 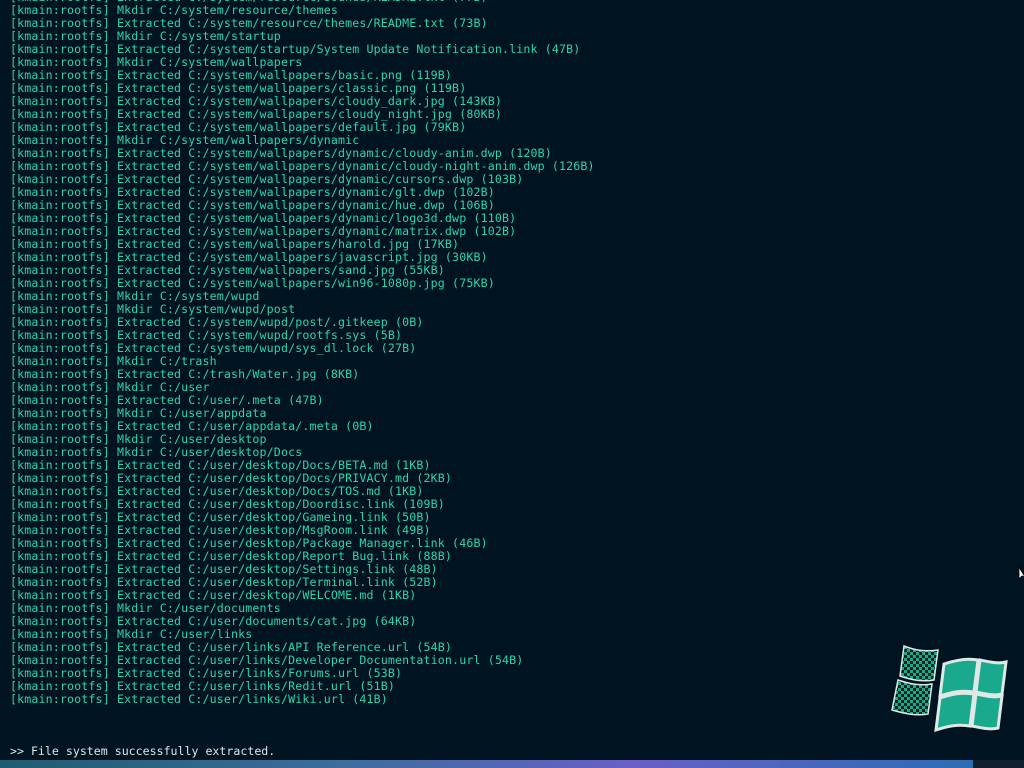 What do you see at coordinates (17, 751) in the screenshot?
I see `status-prompt: >>` at bounding box center [17, 751].